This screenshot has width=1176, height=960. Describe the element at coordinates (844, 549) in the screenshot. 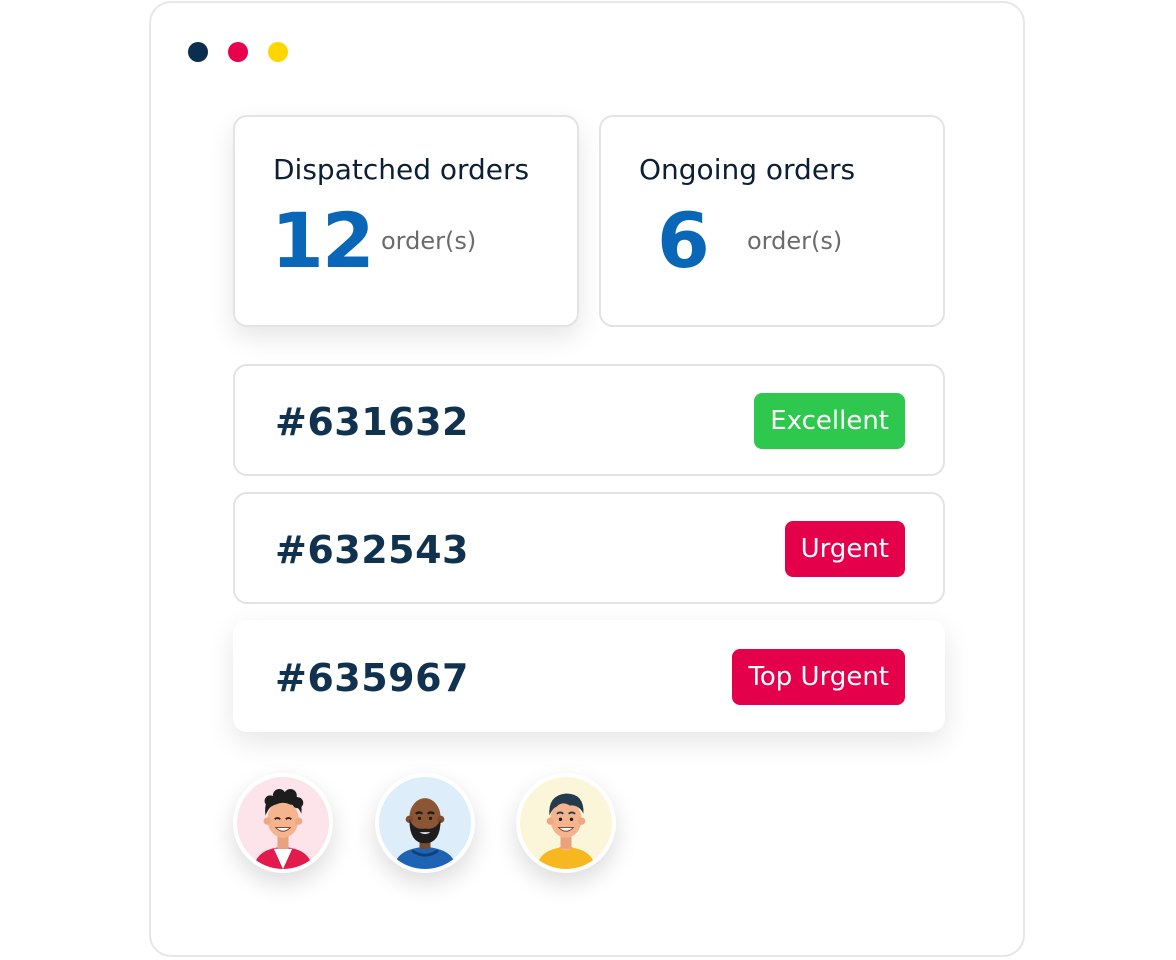

I see `status-badge: Urgent` at that location.